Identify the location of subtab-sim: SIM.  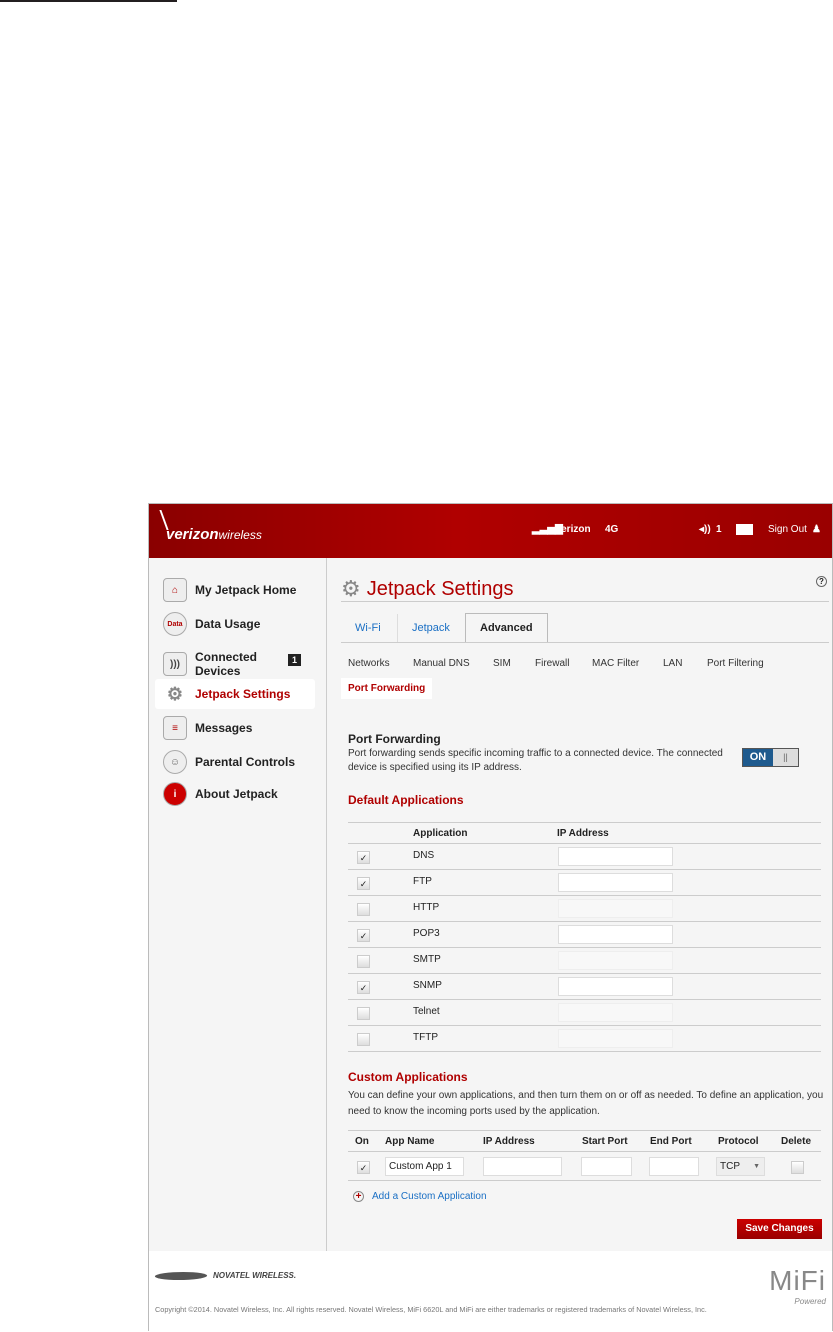
(502, 663).